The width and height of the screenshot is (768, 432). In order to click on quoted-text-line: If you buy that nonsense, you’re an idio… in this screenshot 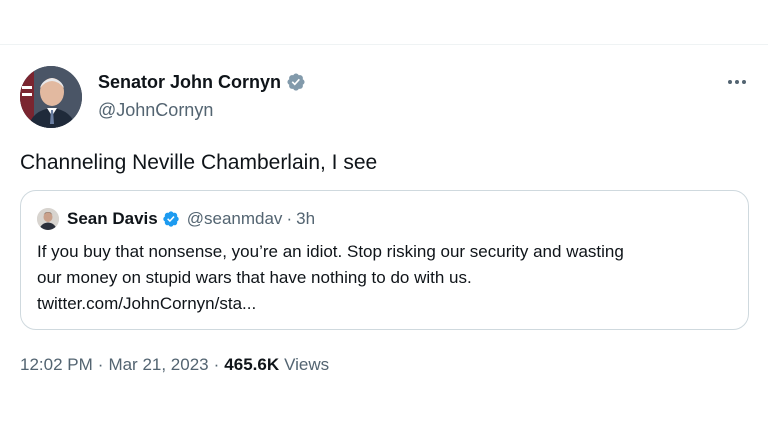, I will do `click(330, 251)`.